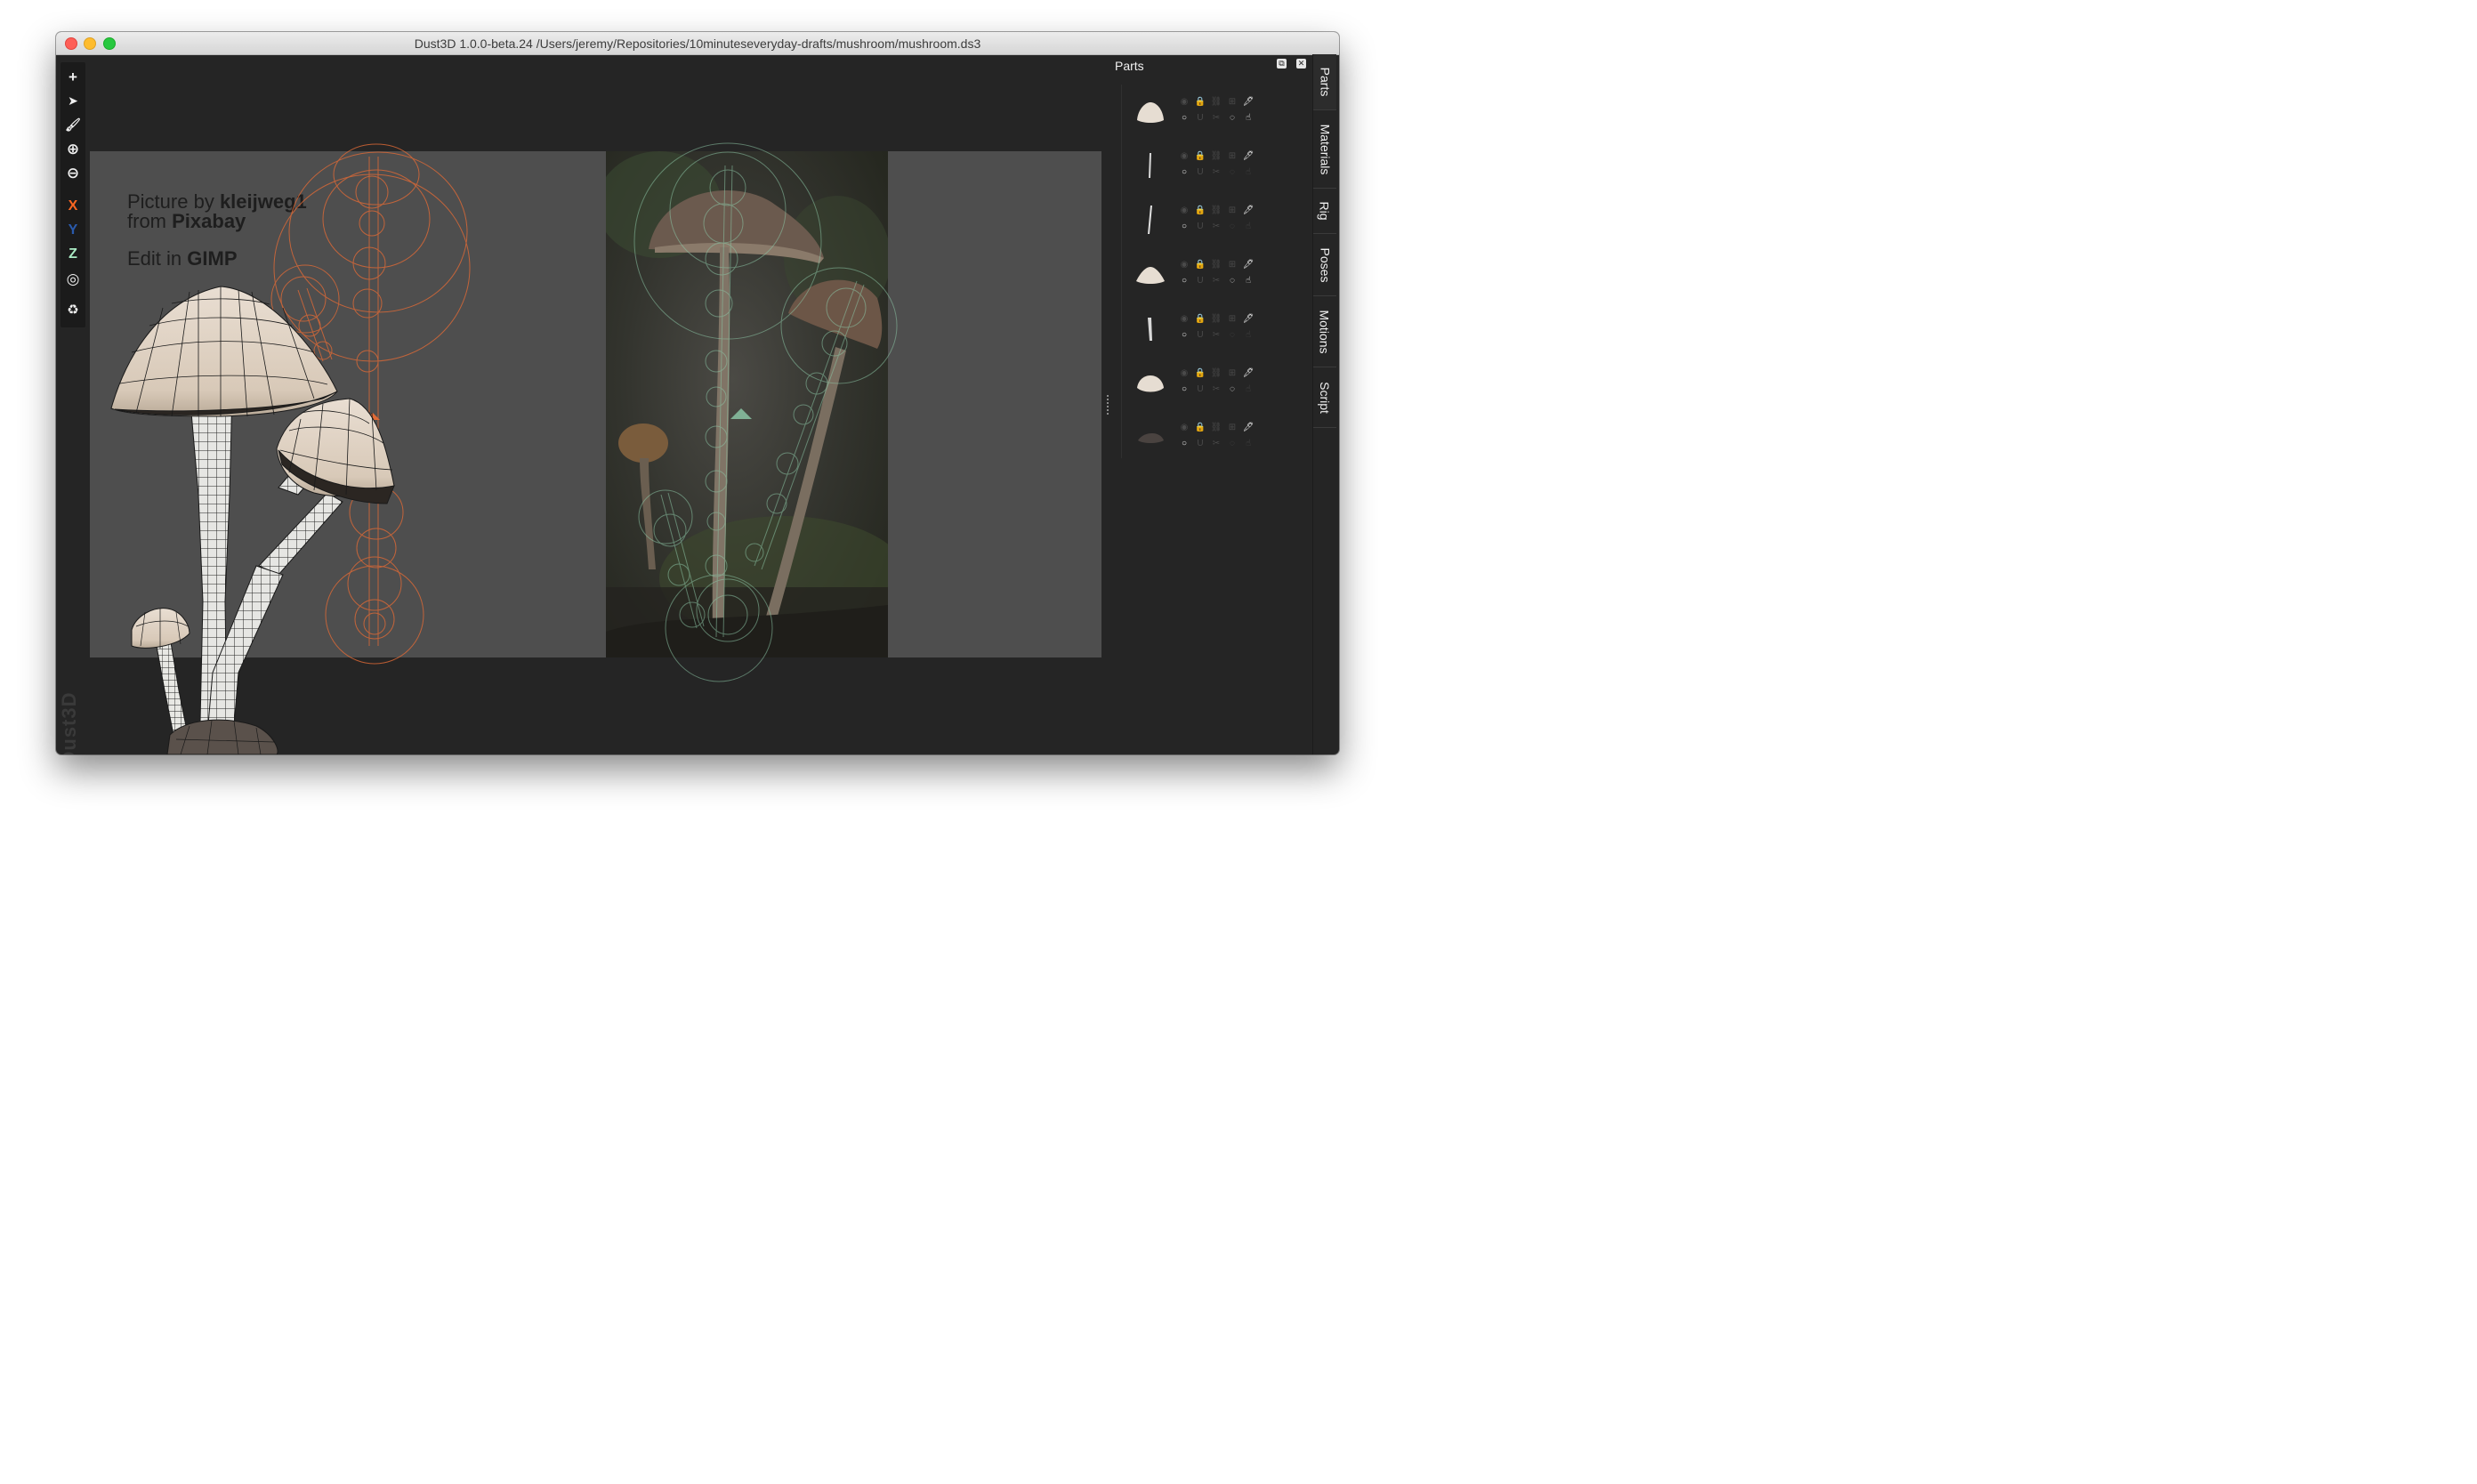 This screenshot has height=1484, width=2477. What do you see at coordinates (73, 76) in the screenshot?
I see `add-icon: +` at bounding box center [73, 76].